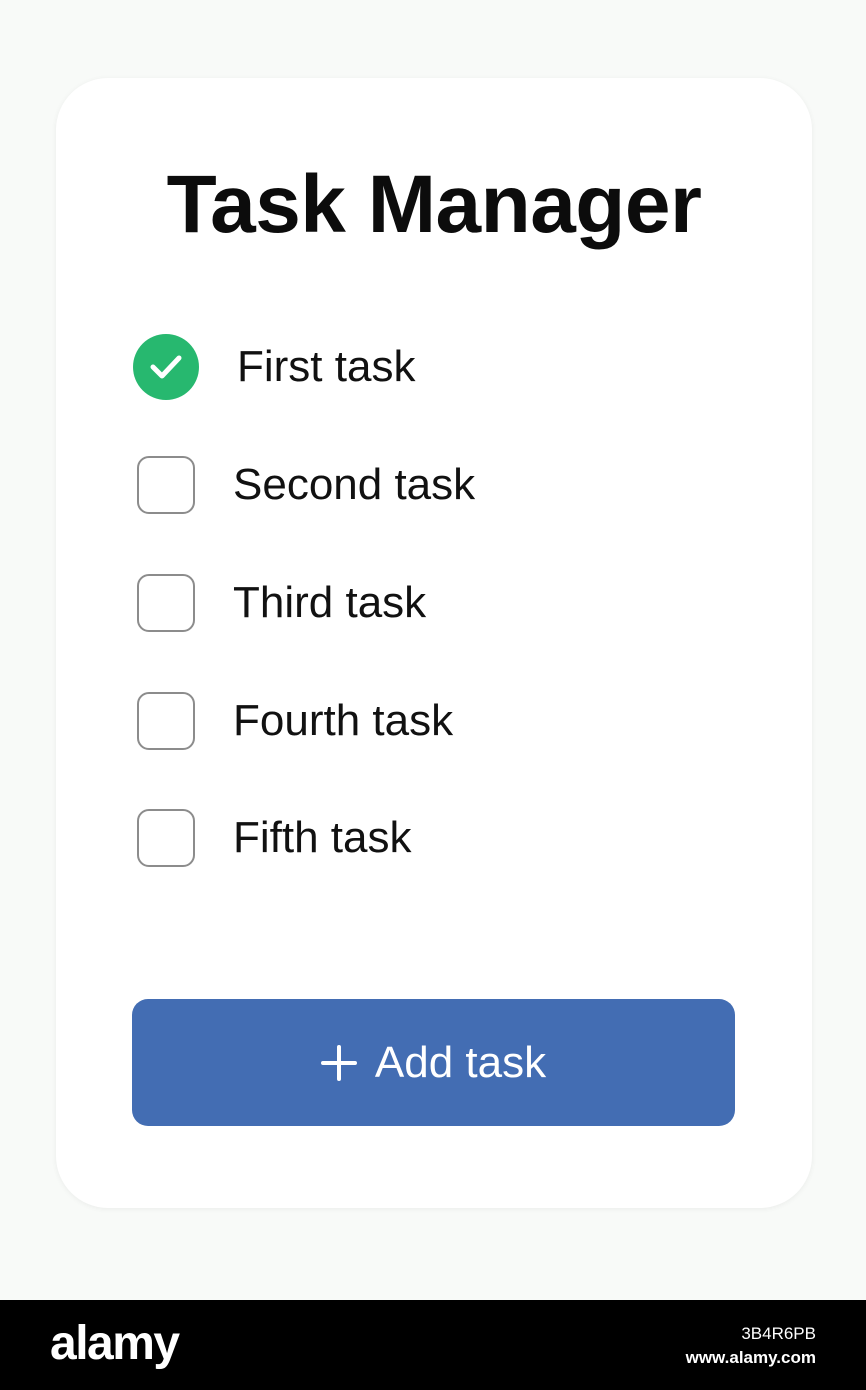 This screenshot has height=1390, width=866. I want to click on watermark-image-id: 3B4R6PB, so click(778, 1333).